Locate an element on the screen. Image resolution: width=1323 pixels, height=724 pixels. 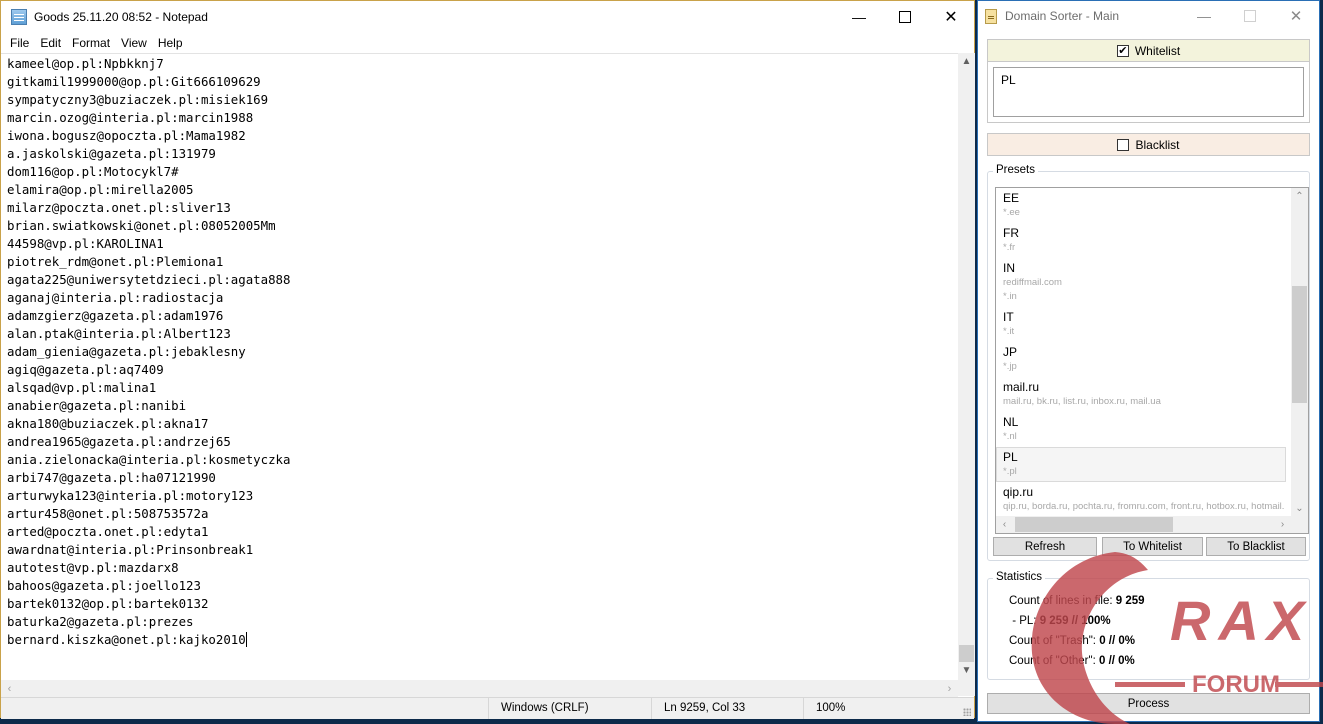
text-line: a.jaskolski@gazeta.pl:131979 is located at coordinates (111, 153).